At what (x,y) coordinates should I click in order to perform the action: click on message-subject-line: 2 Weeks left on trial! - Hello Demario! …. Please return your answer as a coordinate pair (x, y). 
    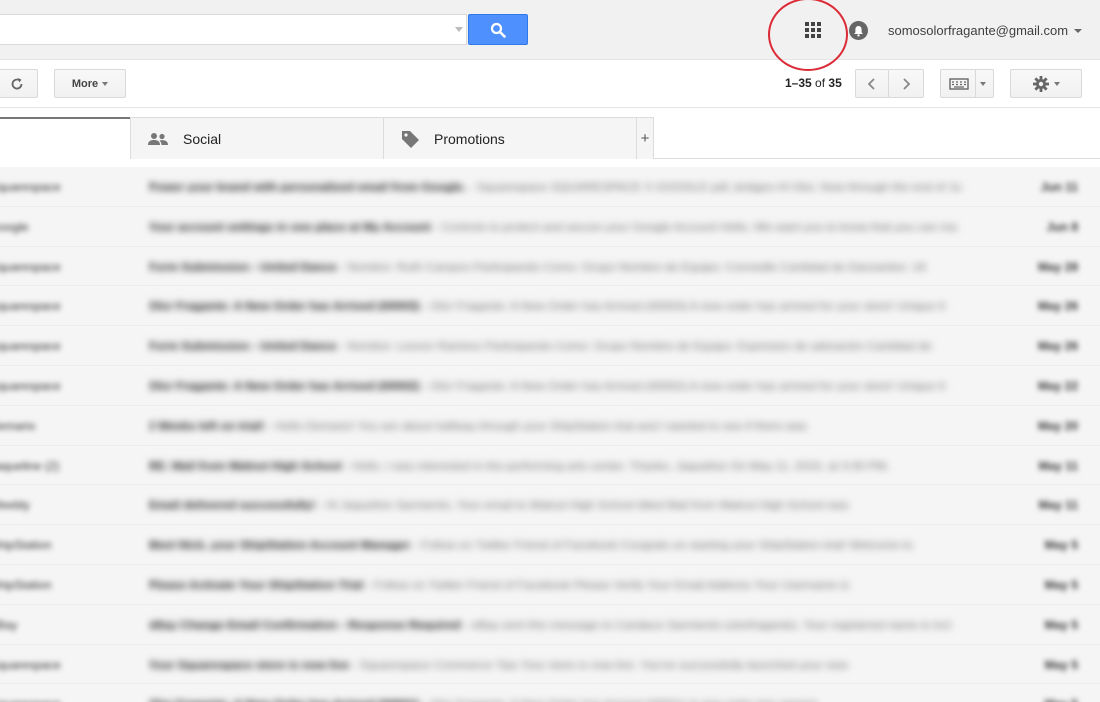
    Looking at the image, I should click on (569, 426).